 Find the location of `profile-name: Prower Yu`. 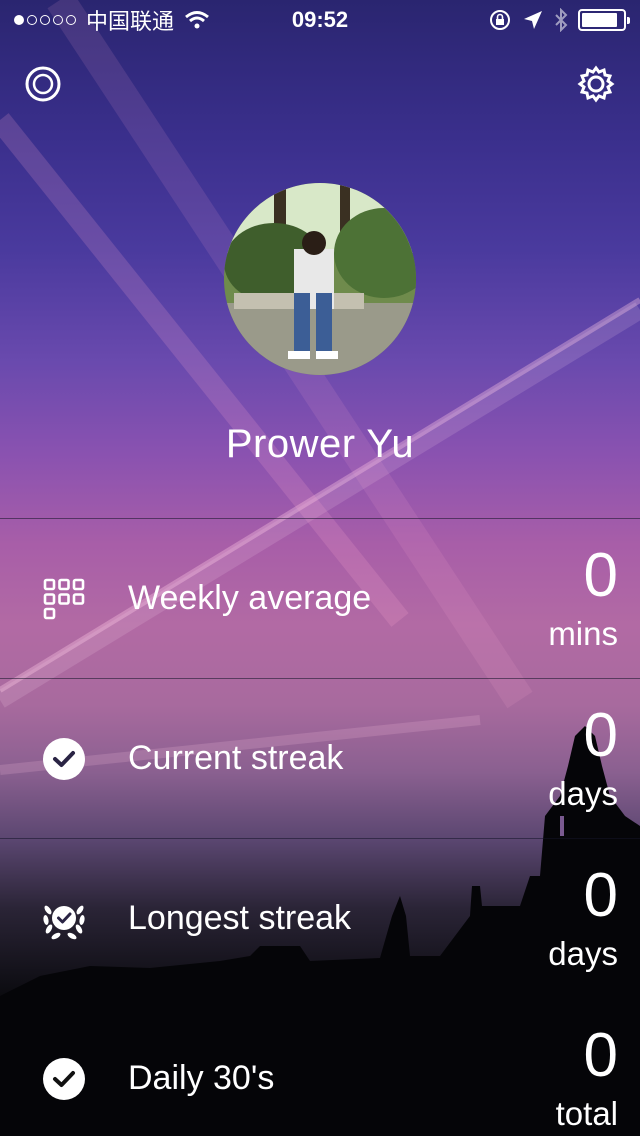

profile-name: Prower Yu is located at coordinates (320, 444).